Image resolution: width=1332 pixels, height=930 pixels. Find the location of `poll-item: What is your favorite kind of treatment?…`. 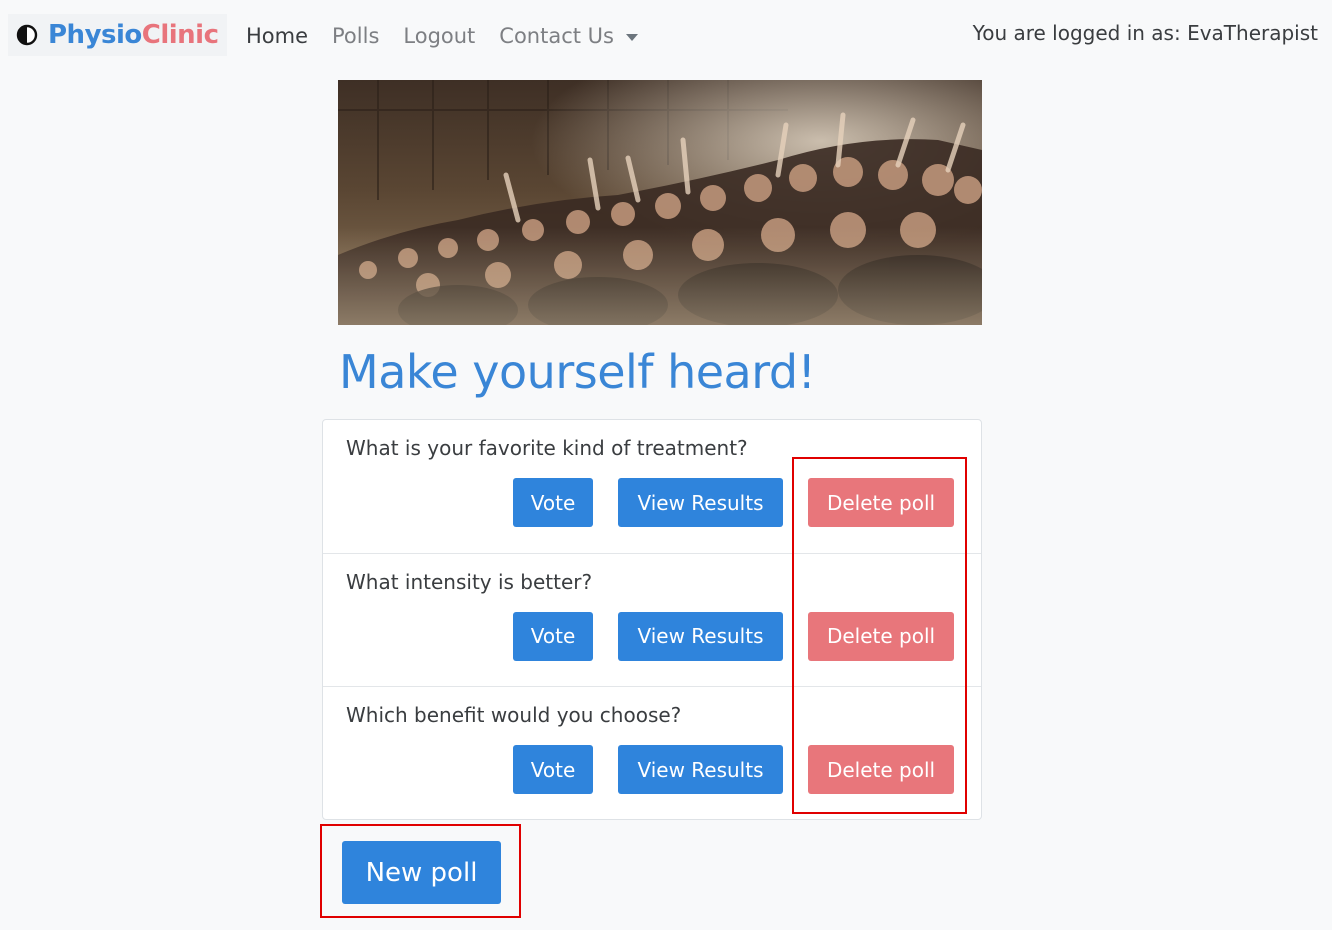

poll-item: What is your favorite kind of treatment?… is located at coordinates (652, 487).